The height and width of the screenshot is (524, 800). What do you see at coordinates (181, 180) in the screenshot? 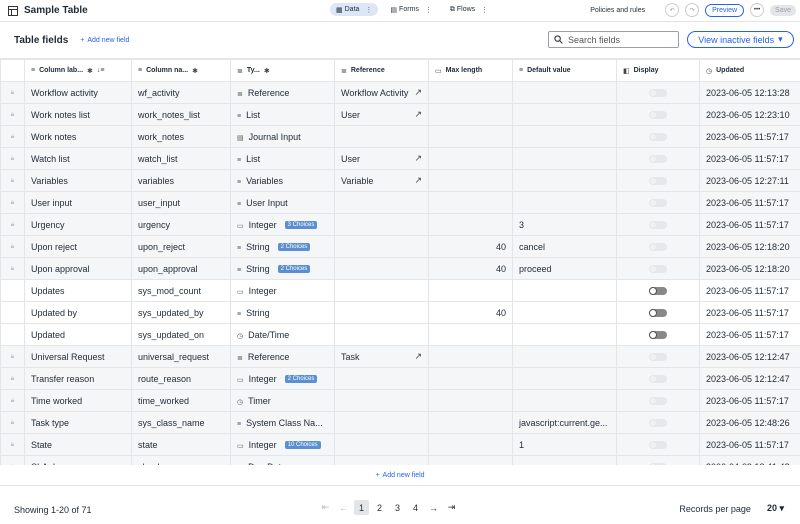
I see `cell-column-name: variables` at bounding box center [181, 180].